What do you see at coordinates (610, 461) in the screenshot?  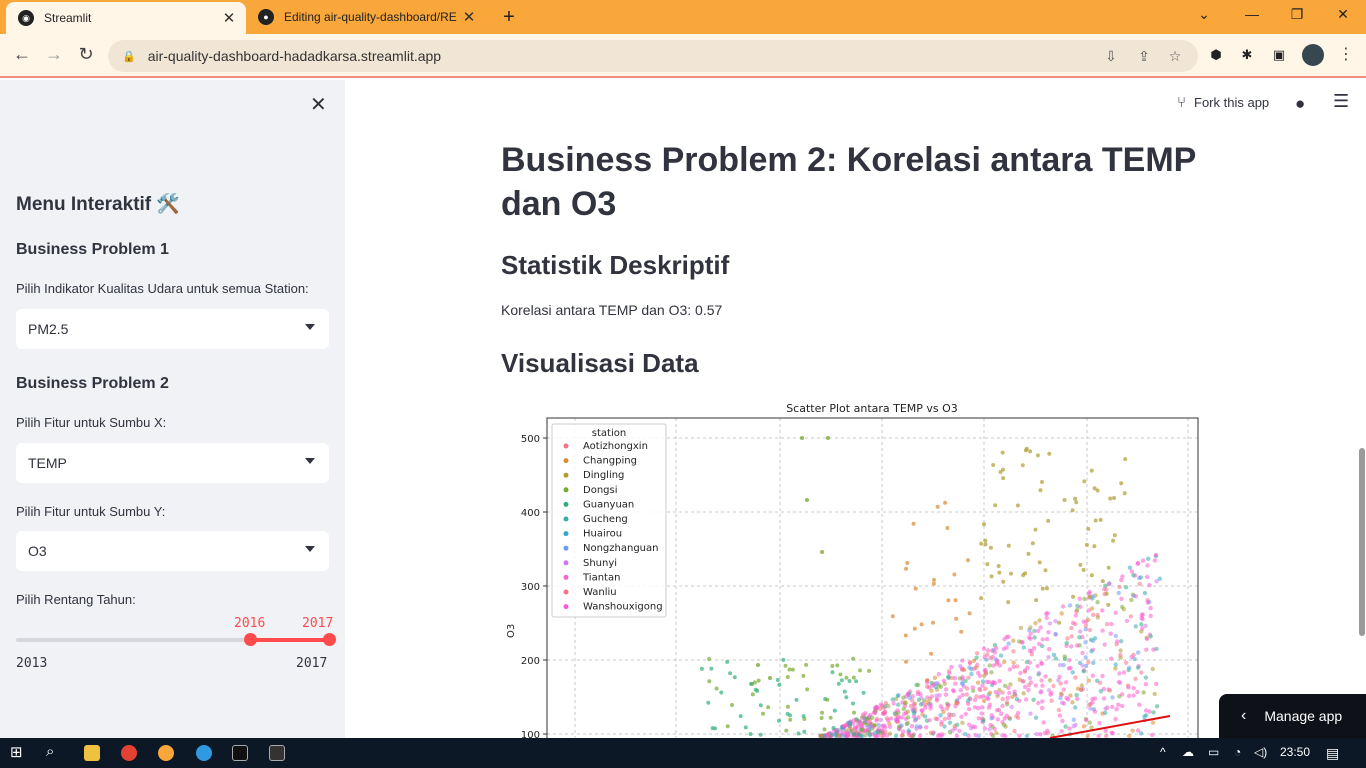 I see `legend-entry: Changping` at bounding box center [610, 461].